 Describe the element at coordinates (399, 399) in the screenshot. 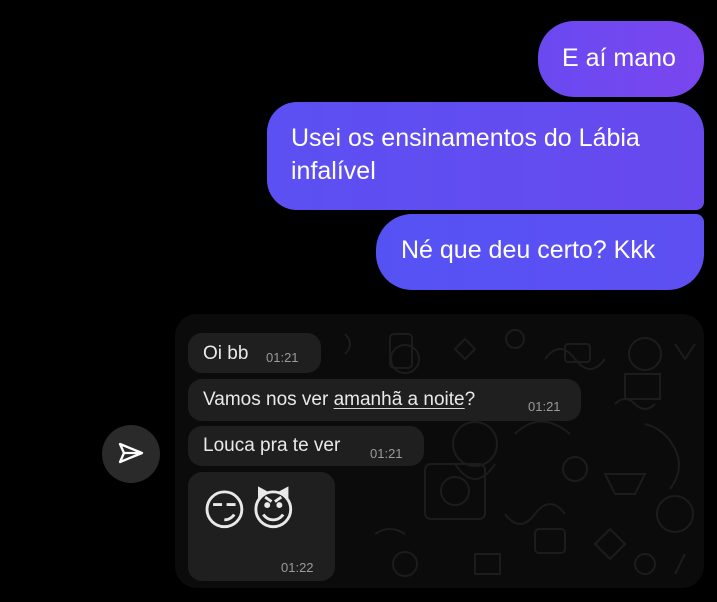

I see `date-link: amanhã a noite` at that location.